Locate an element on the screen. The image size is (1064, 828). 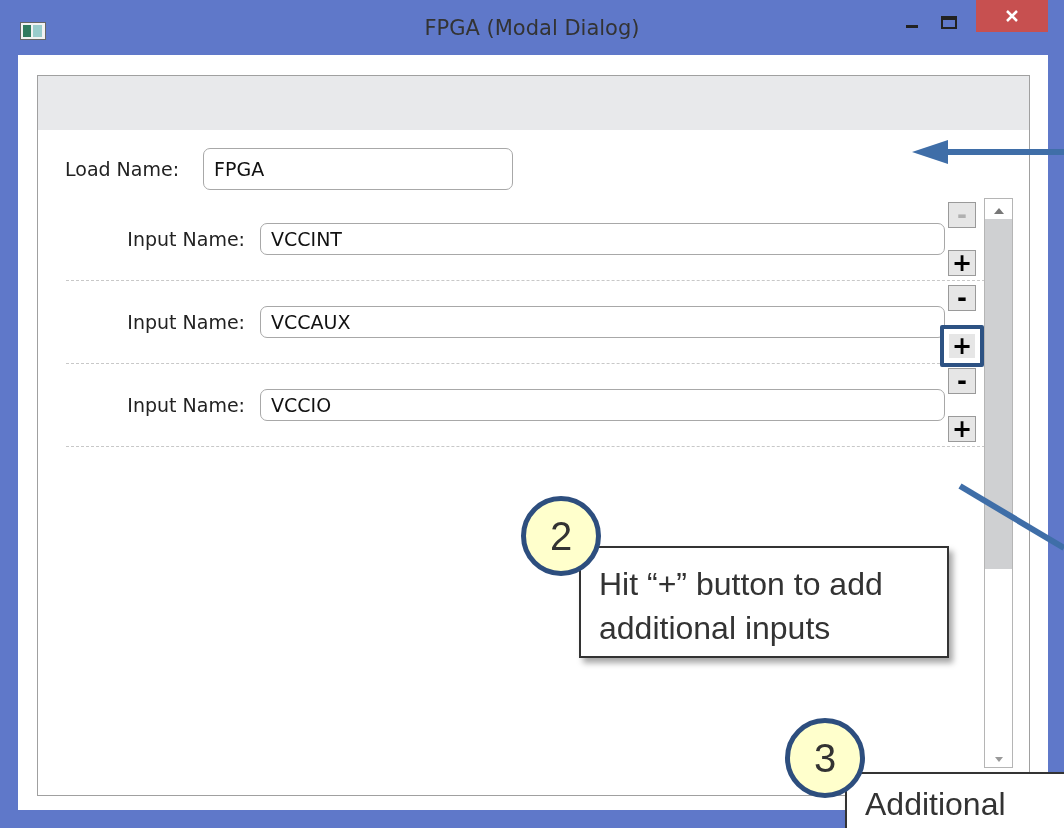
input-name-field: VCCINT is located at coordinates (602, 239).